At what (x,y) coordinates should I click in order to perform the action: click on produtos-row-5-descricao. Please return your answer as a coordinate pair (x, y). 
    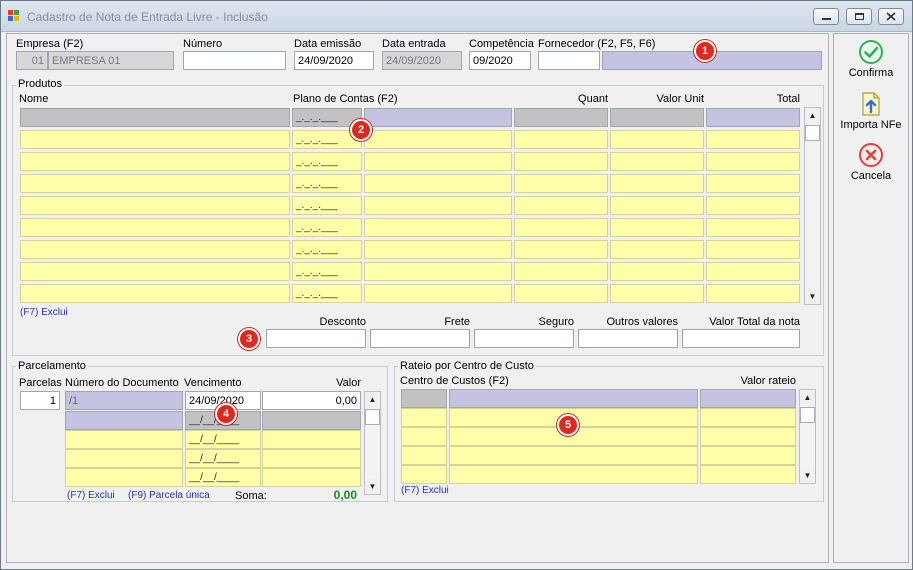
    Looking at the image, I should click on (438, 205).